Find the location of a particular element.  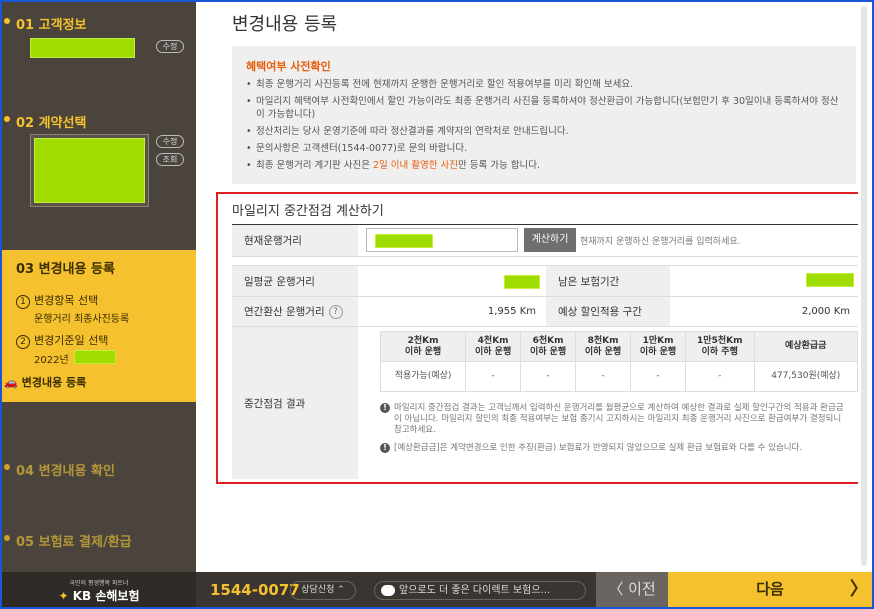

notice-heading: 혜택여부 사전확인 is located at coordinates (288, 66).